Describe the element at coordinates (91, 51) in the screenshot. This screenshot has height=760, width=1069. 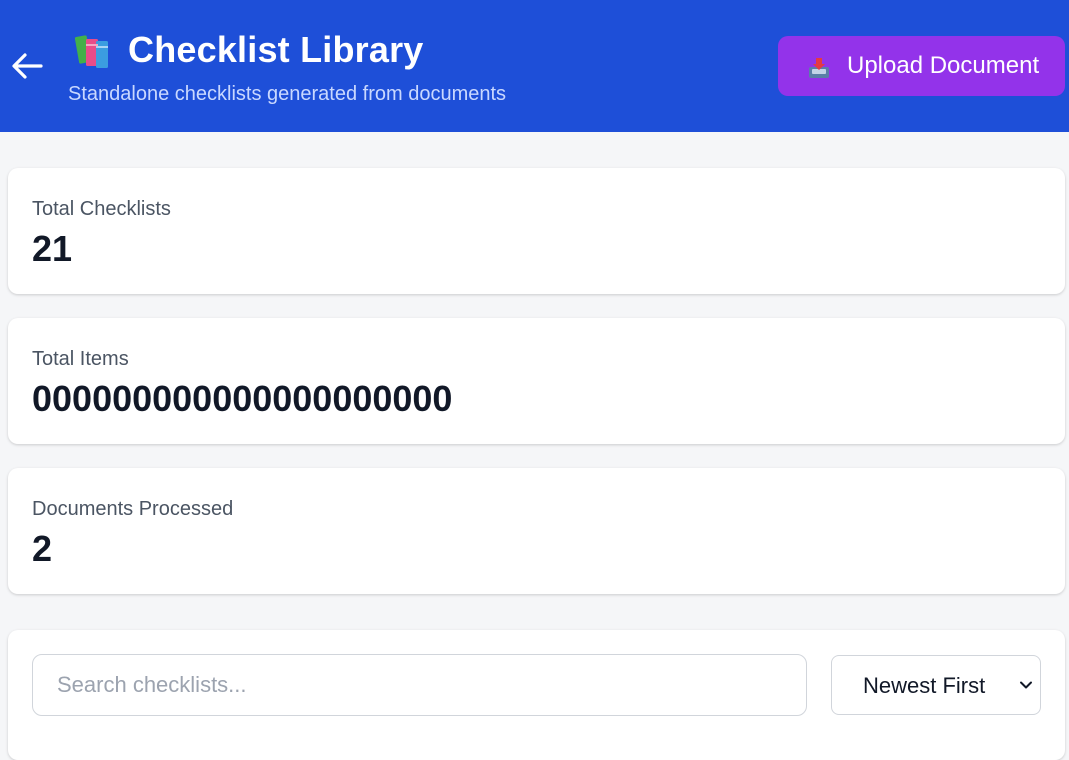
I see `books-icon` at that location.